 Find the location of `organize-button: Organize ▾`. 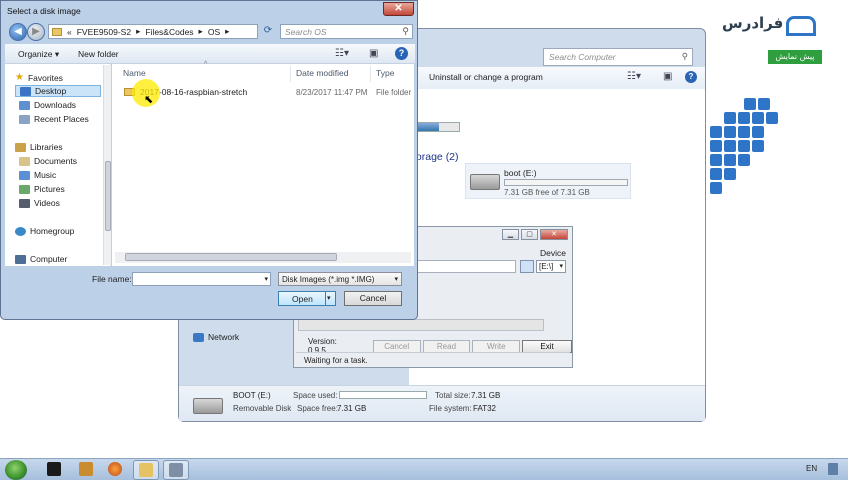

organize-button: Organize ▾ is located at coordinates (38, 54).